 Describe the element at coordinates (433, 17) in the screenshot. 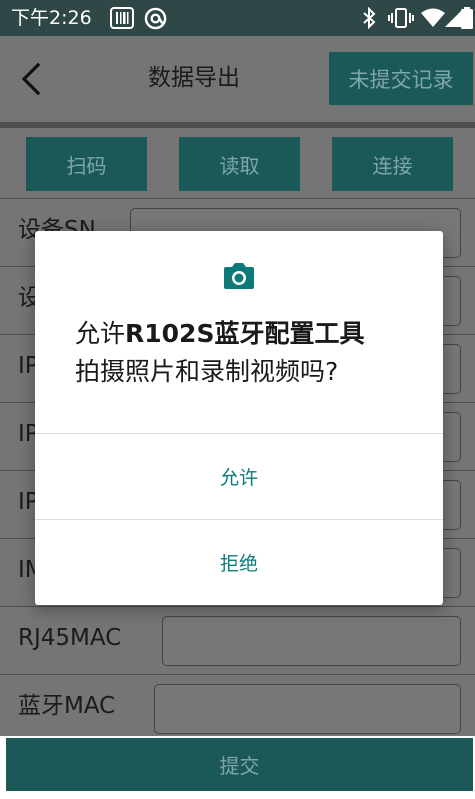

I see `wifi-icon` at that location.